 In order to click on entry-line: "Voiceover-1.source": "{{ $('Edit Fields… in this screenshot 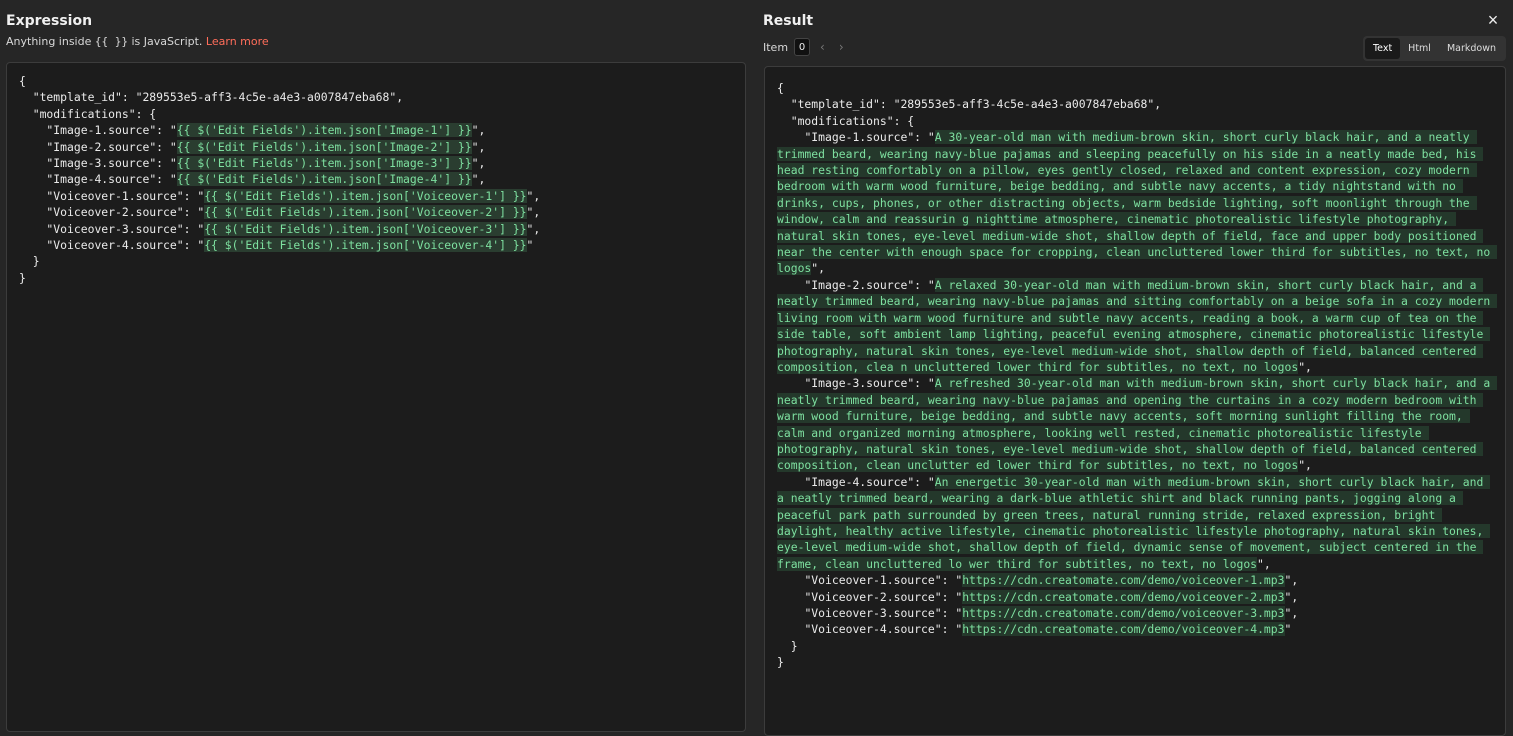, I will do `click(280, 195)`.